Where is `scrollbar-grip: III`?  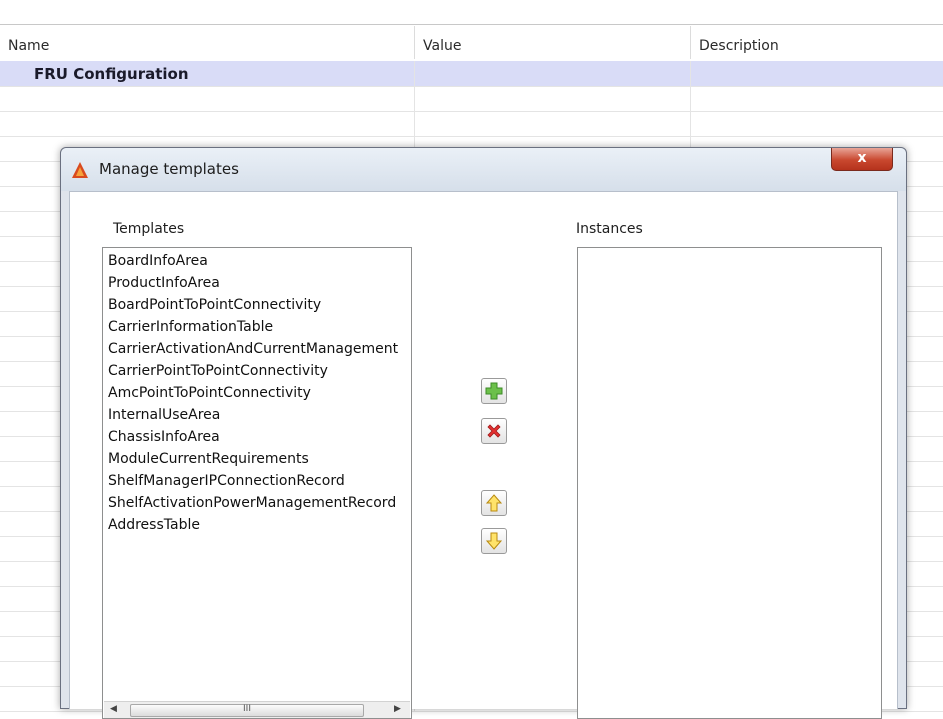
scrollbar-grip: III is located at coordinates (247, 709).